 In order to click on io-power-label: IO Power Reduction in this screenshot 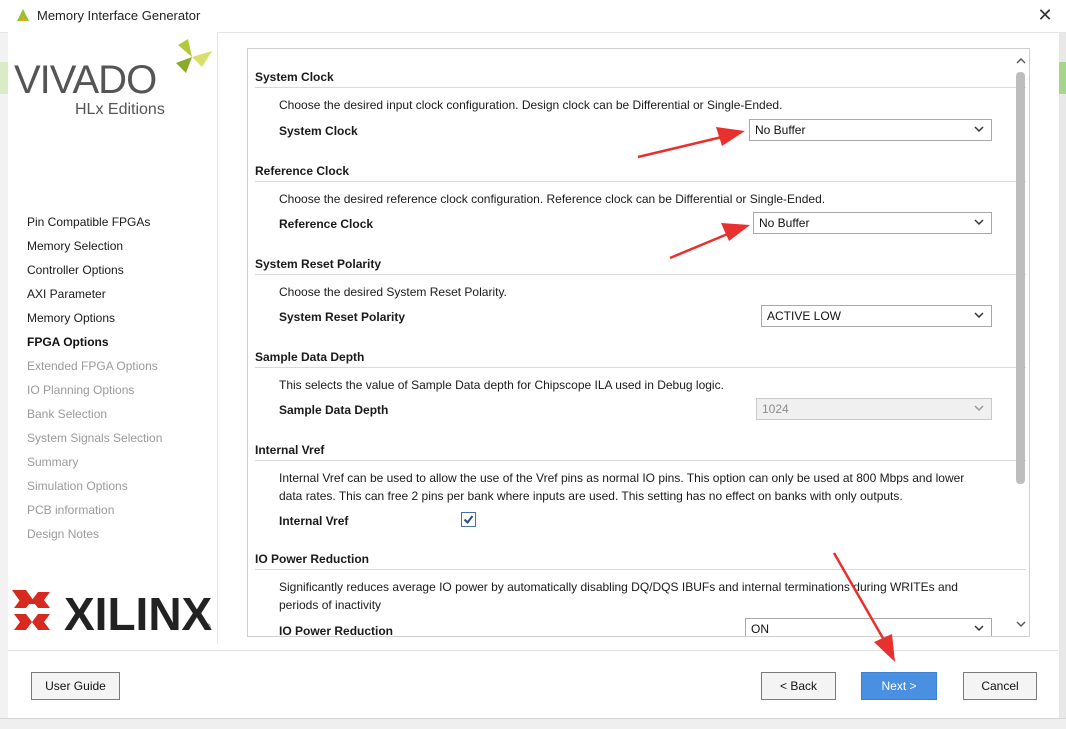, I will do `click(336, 630)`.